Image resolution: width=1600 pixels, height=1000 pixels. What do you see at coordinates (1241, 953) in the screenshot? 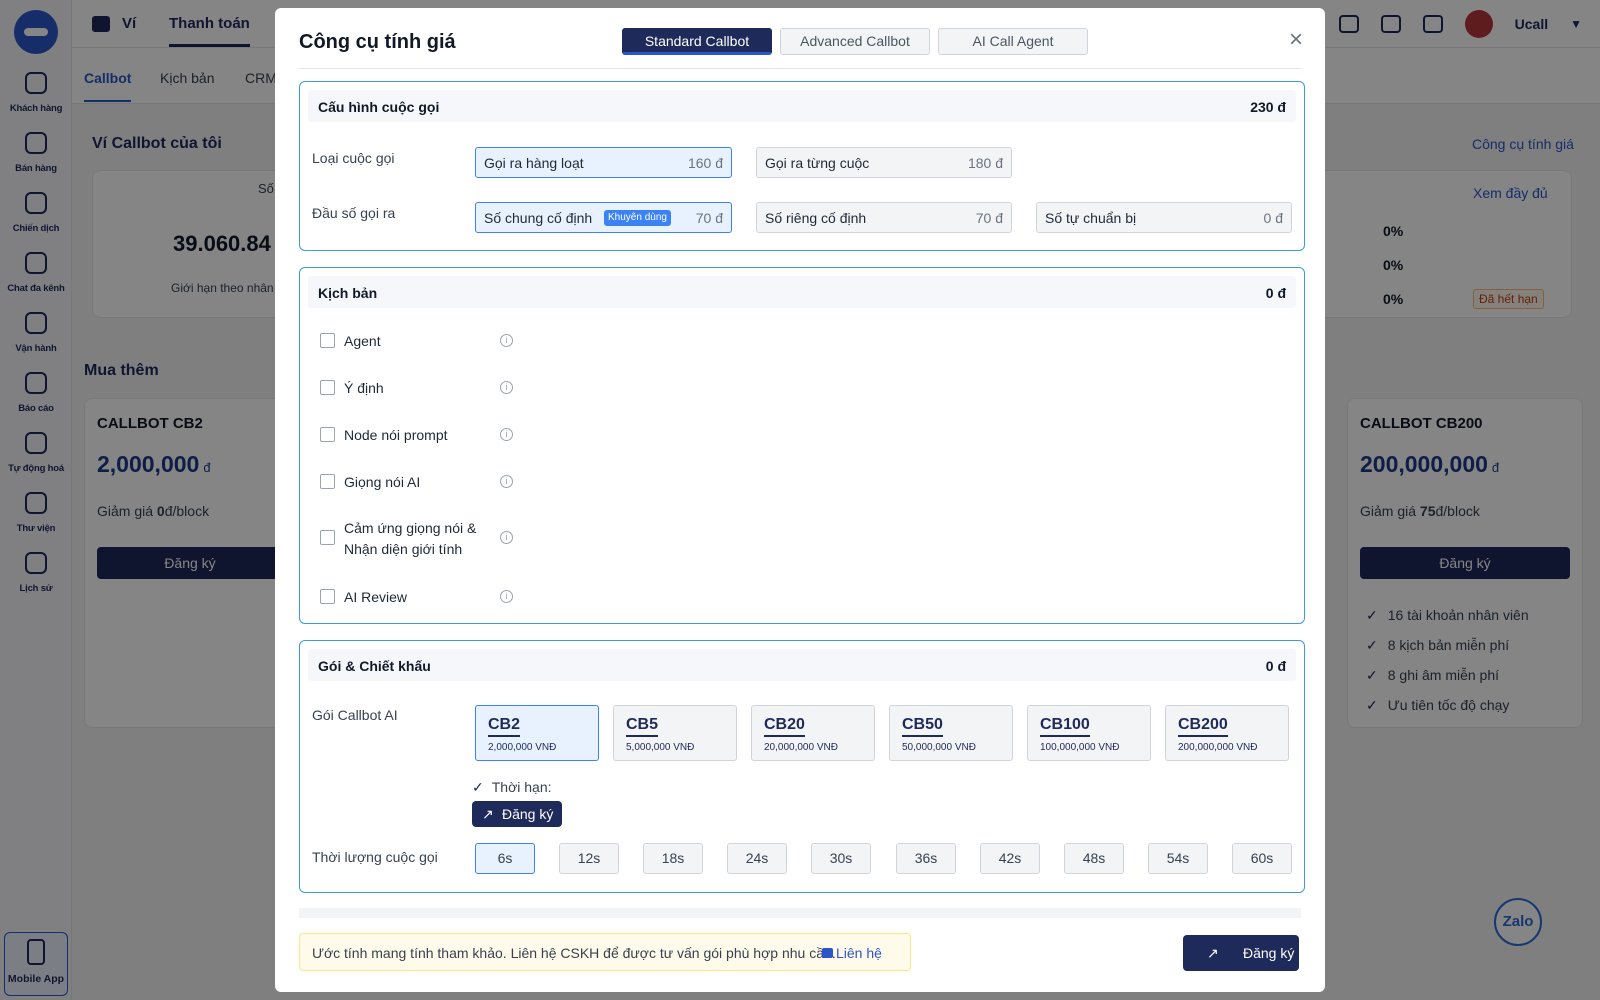
I see `register-cta-button: ↗ Đăng ký` at bounding box center [1241, 953].